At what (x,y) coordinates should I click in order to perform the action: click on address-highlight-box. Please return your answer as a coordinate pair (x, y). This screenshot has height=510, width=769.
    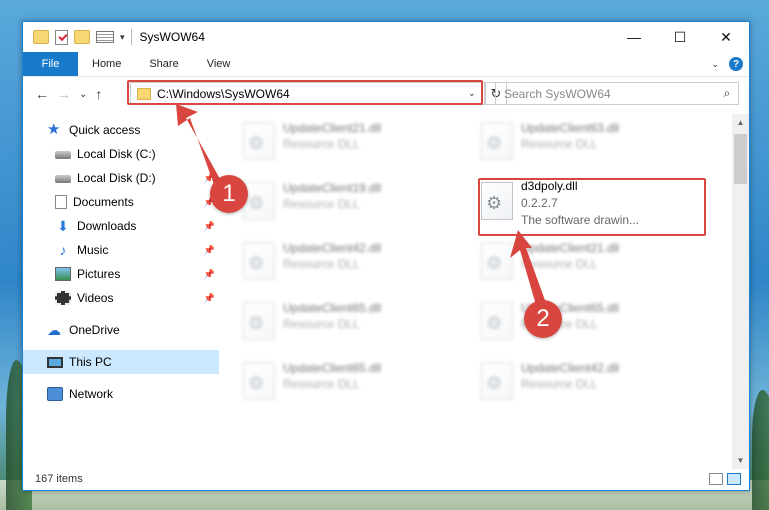
    Looking at the image, I should click on (305, 92).